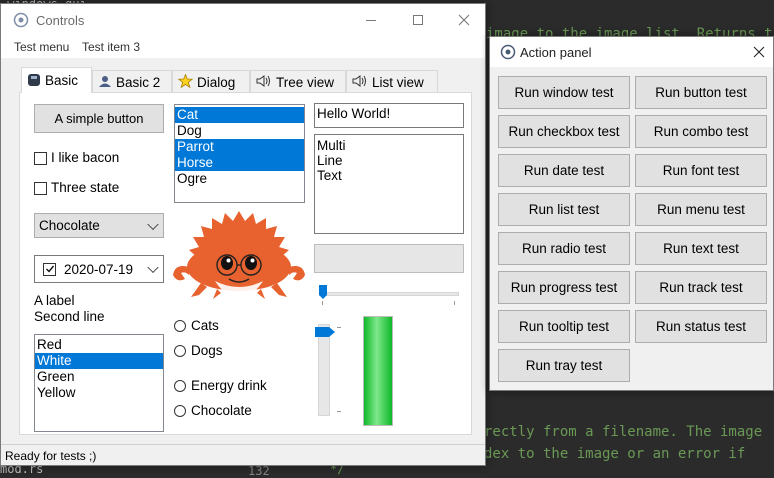  Describe the element at coordinates (239, 255) in the screenshot. I see `ferris-crab-image` at that location.